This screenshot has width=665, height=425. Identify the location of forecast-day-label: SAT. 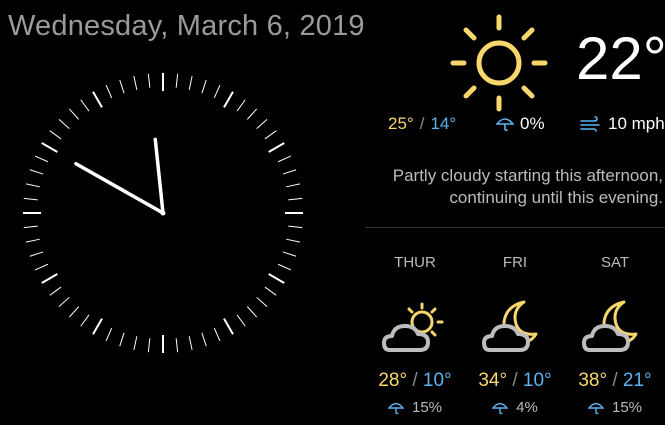
(615, 262).